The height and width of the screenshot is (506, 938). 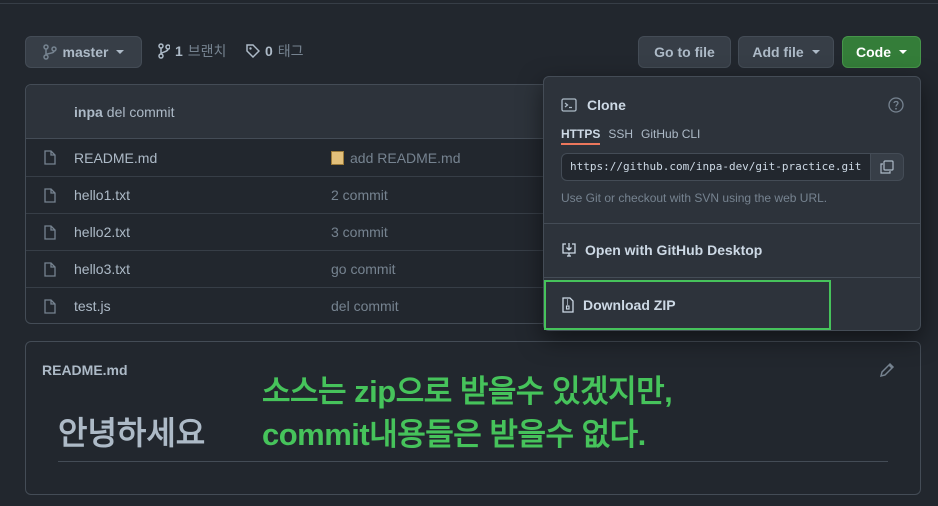 I want to click on file-name: hello2.txt, so click(x=102, y=232).